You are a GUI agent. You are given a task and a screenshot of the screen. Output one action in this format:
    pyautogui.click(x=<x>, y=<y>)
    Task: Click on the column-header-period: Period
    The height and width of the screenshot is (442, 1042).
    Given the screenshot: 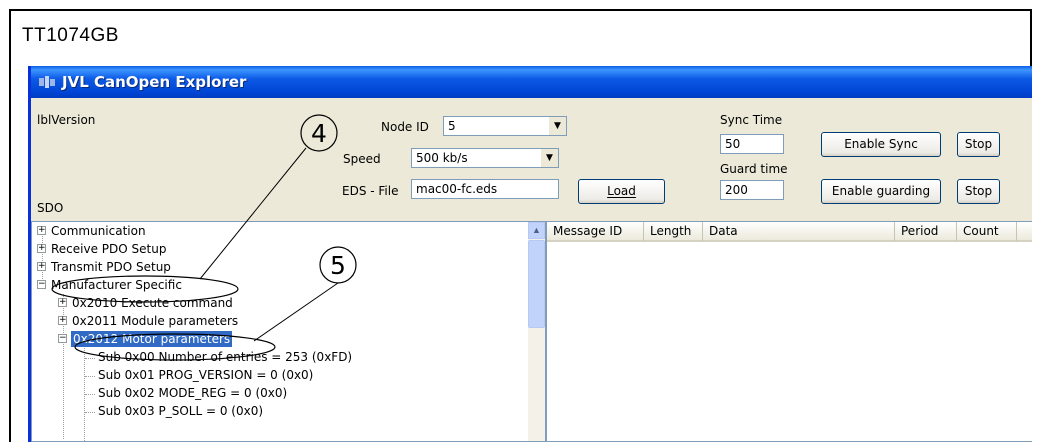 What is the action you would take?
    pyautogui.click(x=926, y=232)
    